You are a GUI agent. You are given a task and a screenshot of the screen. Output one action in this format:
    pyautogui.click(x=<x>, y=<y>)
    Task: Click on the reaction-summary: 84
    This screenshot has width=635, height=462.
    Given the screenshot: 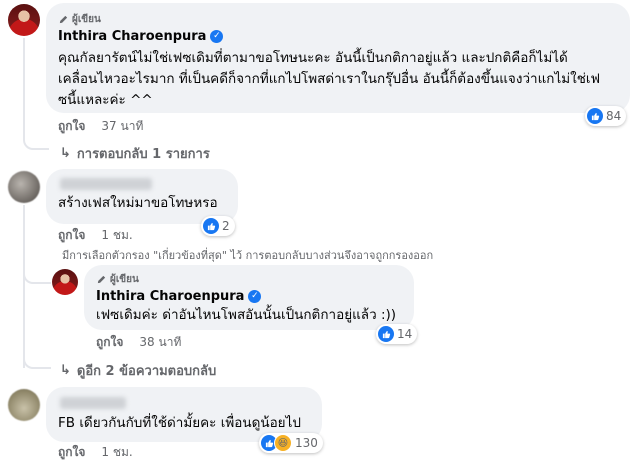 What is the action you would take?
    pyautogui.click(x=606, y=116)
    